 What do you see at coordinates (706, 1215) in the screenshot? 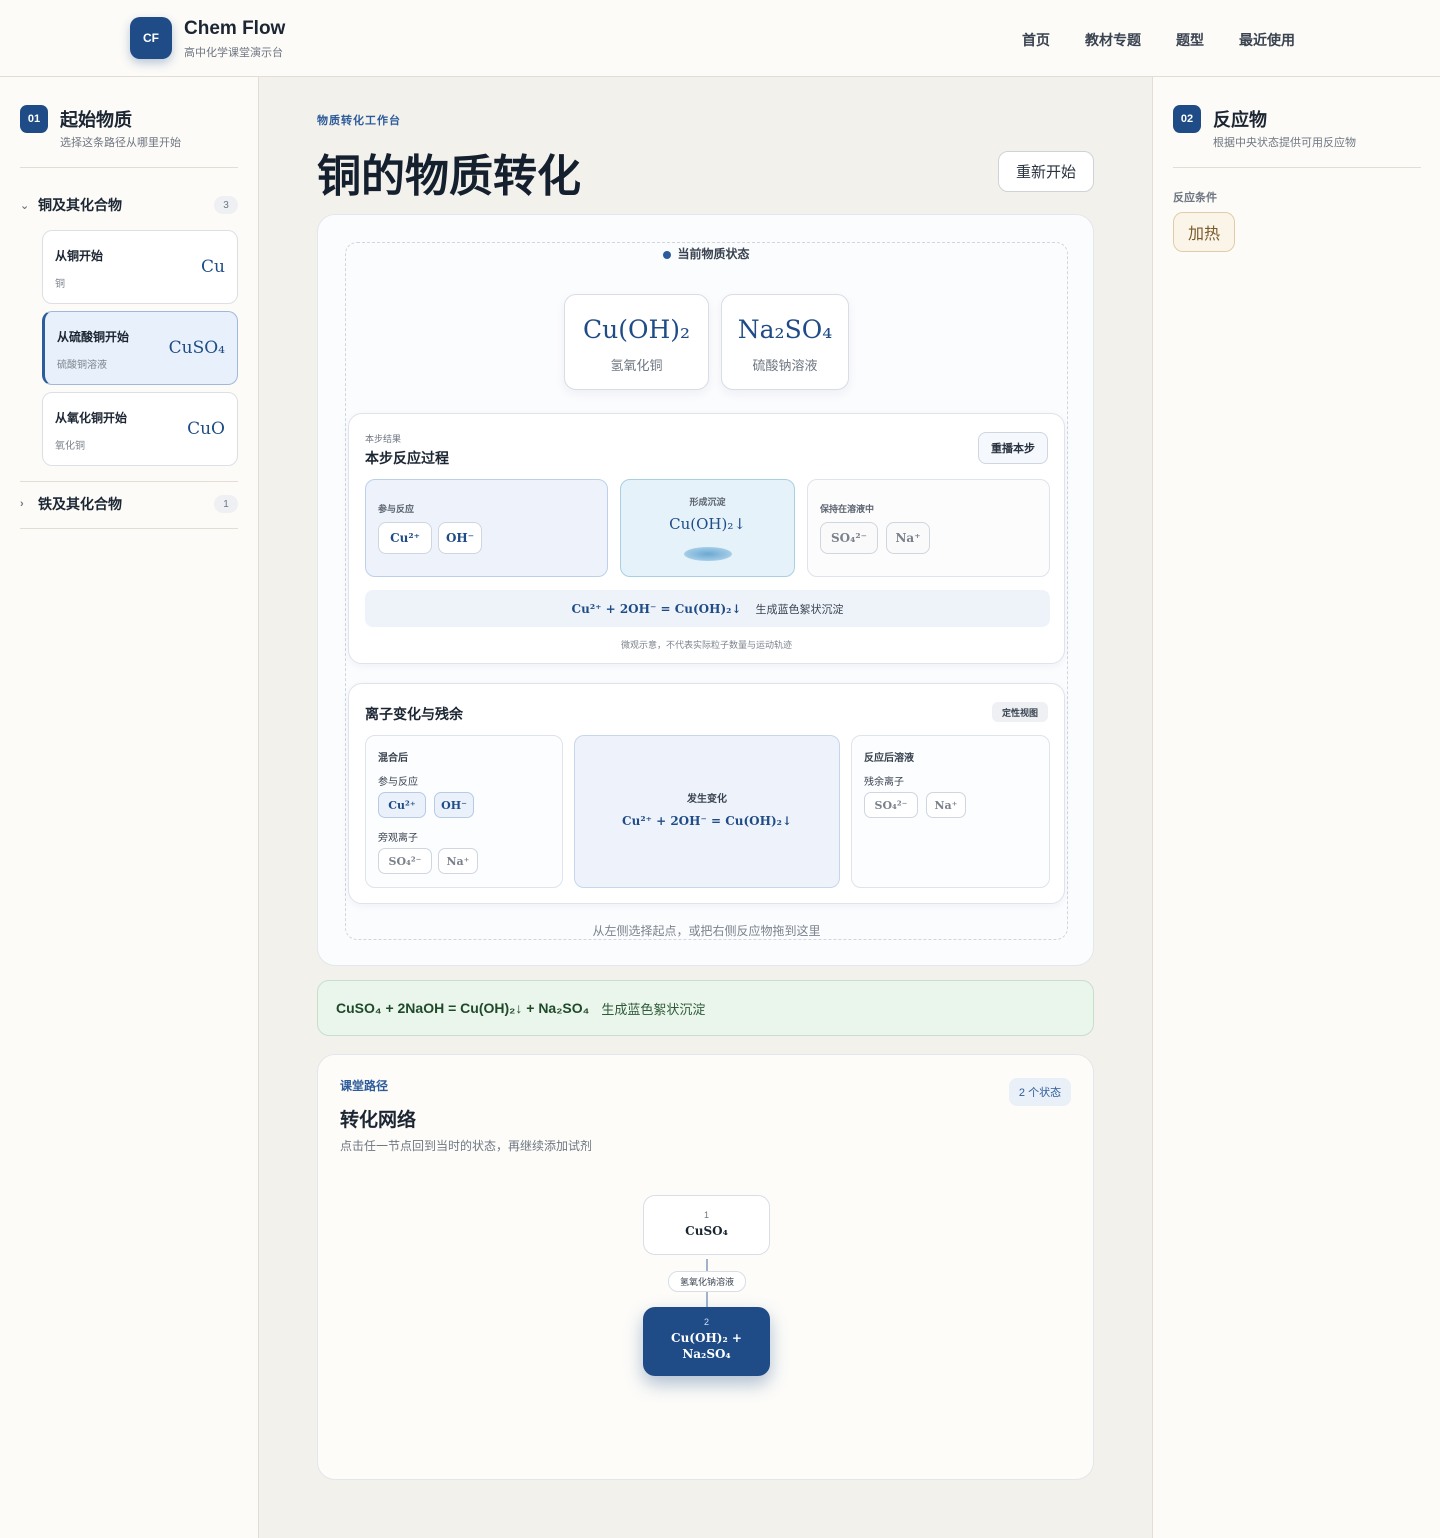
I see `node-number: 1` at bounding box center [706, 1215].